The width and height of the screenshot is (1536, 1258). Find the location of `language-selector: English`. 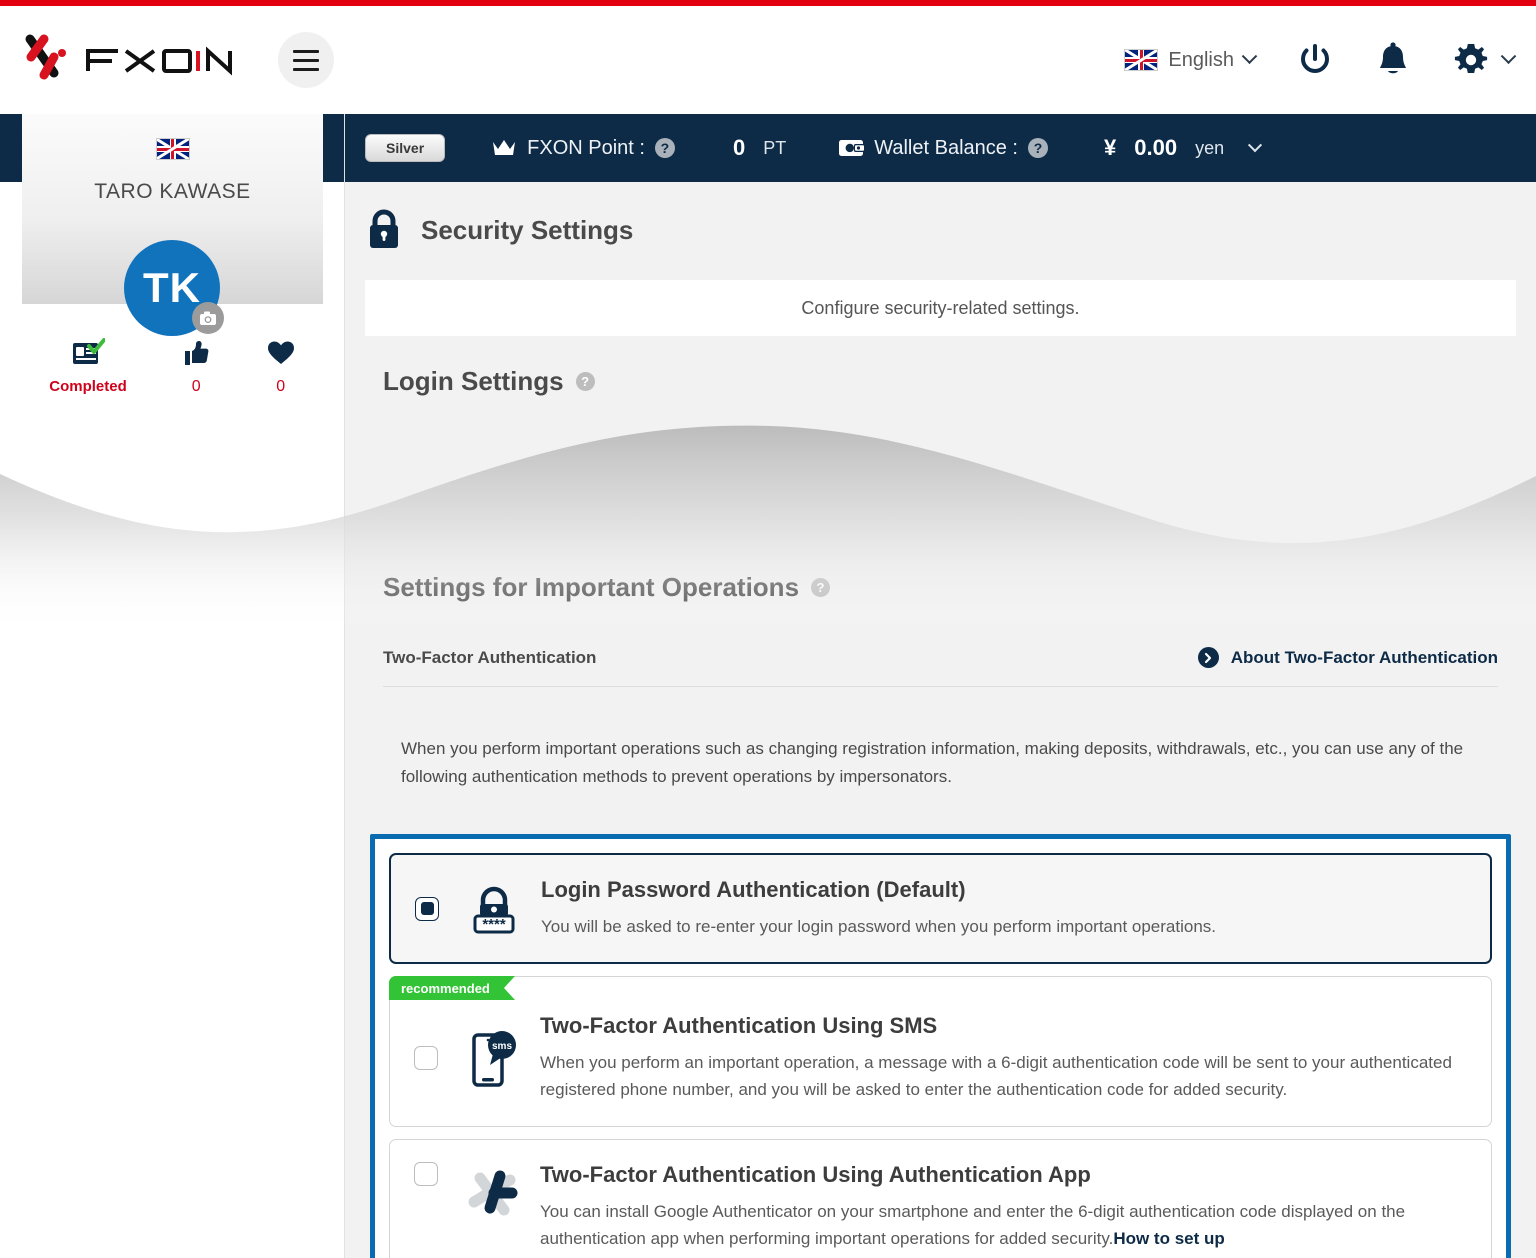

language-selector: English is located at coordinates (1191, 59).